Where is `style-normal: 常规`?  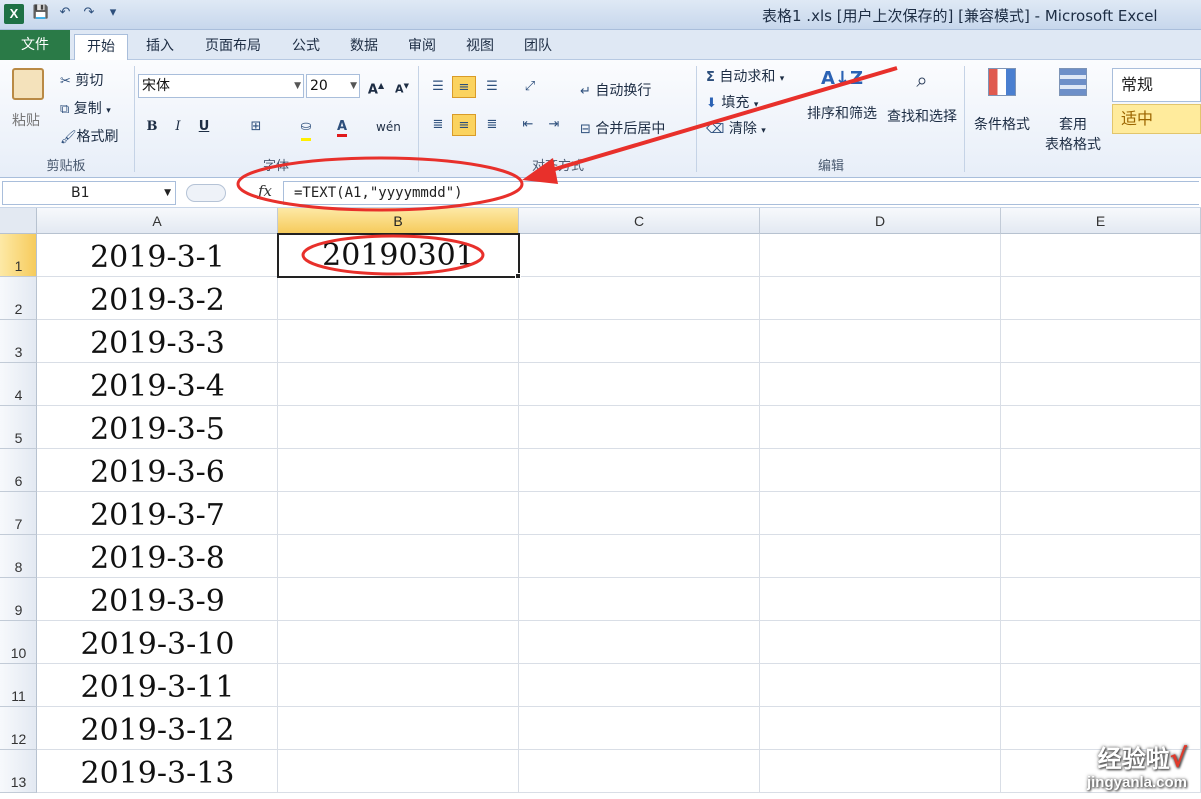 style-normal: 常规 is located at coordinates (1156, 85).